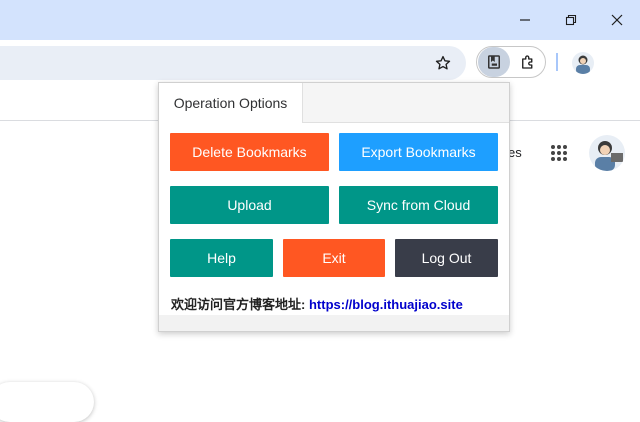 The height and width of the screenshot is (422, 640). Describe the element at coordinates (334, 103) in the screenshot. I see `popup-tabbar: Operation Options` at that location.